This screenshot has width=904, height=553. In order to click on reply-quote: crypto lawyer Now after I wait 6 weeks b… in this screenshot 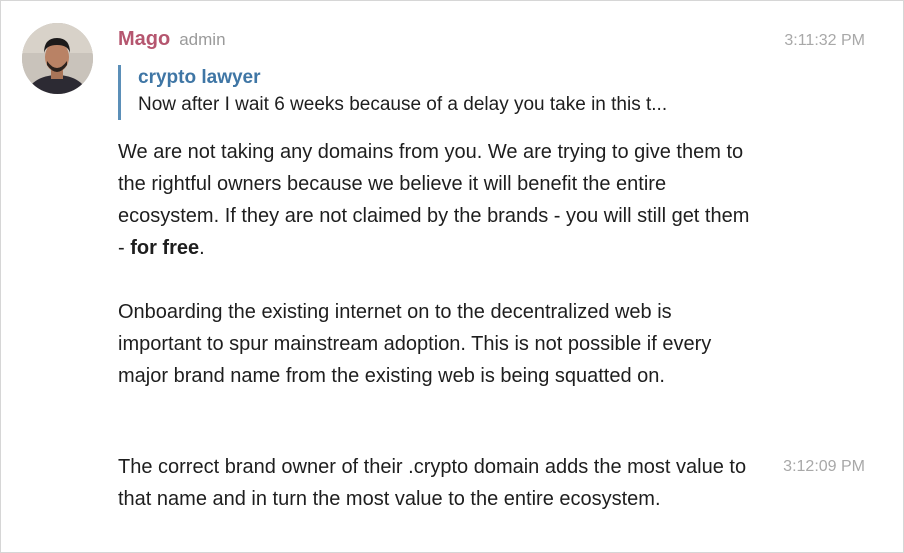, I will do `click(443, 92)`.